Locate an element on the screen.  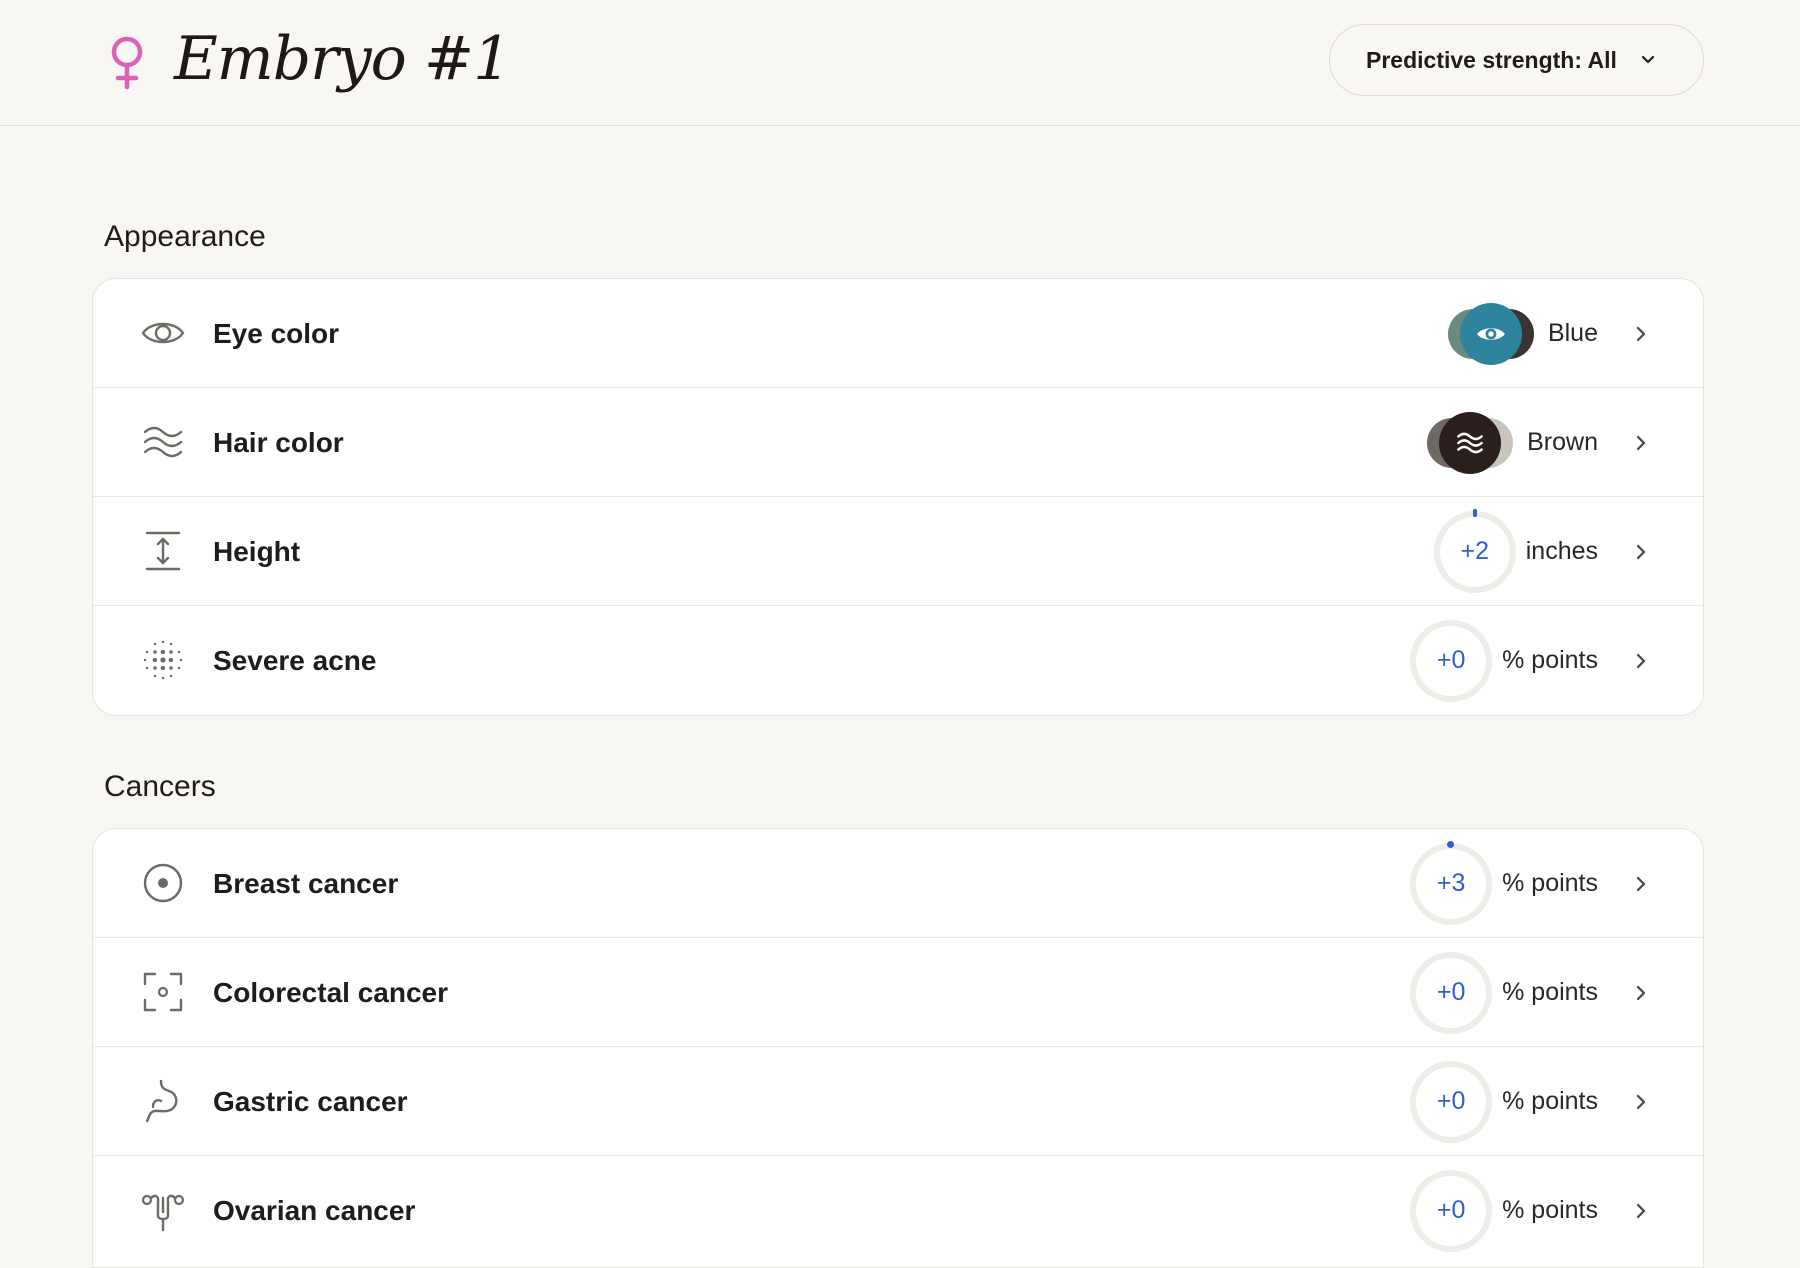
delta-indicator-tick is located at coordinates (1474, 512).